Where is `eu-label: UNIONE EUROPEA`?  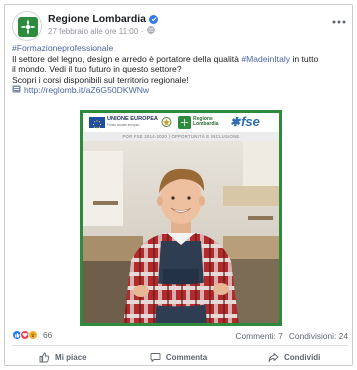
eu-label: UNIONE EUROPEA is located at coordinates (132, 119).